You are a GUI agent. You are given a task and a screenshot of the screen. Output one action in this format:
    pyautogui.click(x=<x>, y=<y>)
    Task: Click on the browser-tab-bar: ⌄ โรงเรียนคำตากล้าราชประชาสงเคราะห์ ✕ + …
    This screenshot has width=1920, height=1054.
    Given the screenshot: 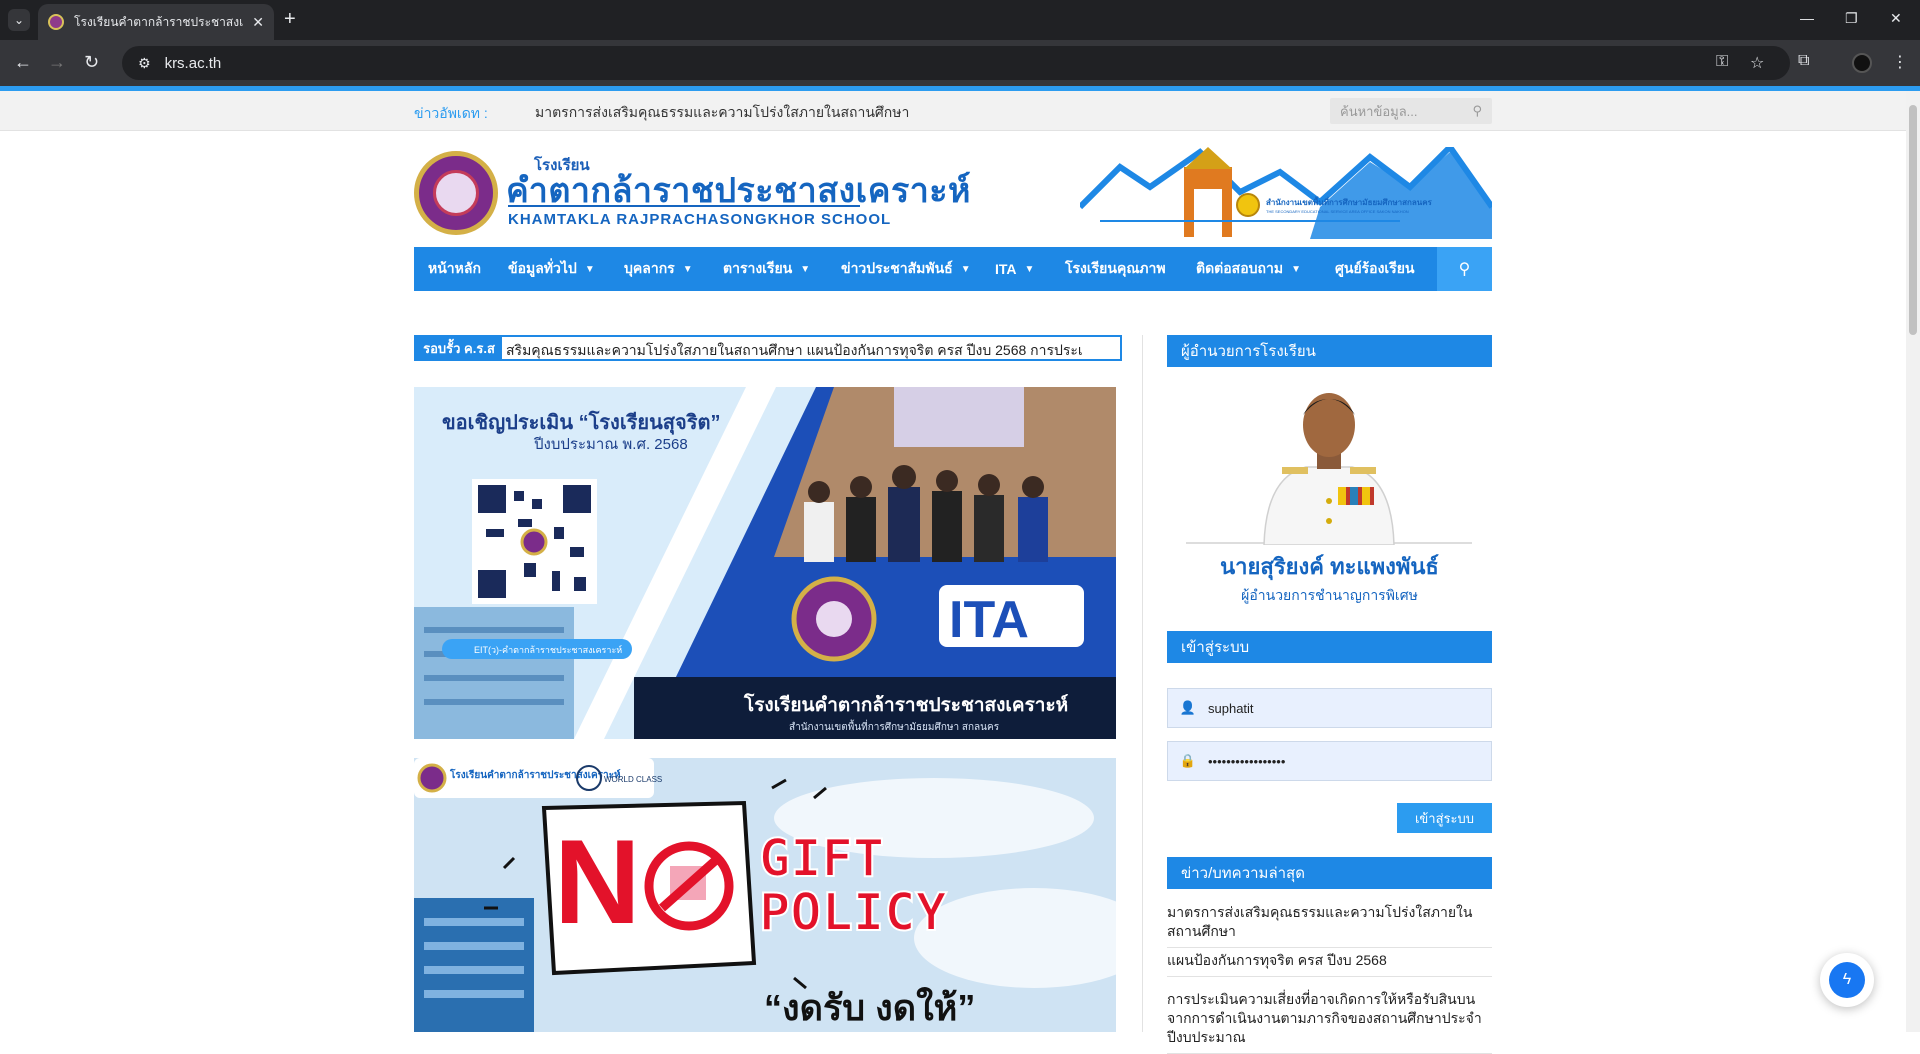 What is the action you would take?
    pyautogui.click(x=960, y=20)
    